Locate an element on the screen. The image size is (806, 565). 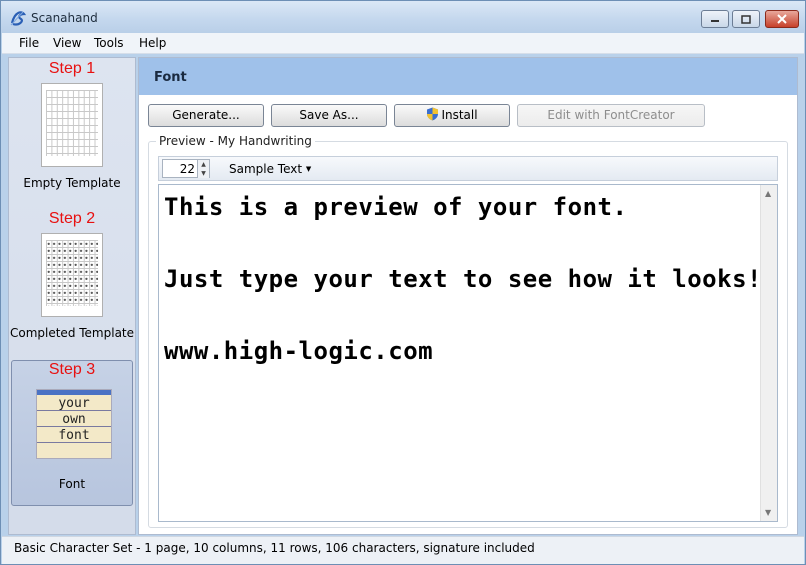
preview-line: This is a preview of your font. is located at coordinates (396, 207).